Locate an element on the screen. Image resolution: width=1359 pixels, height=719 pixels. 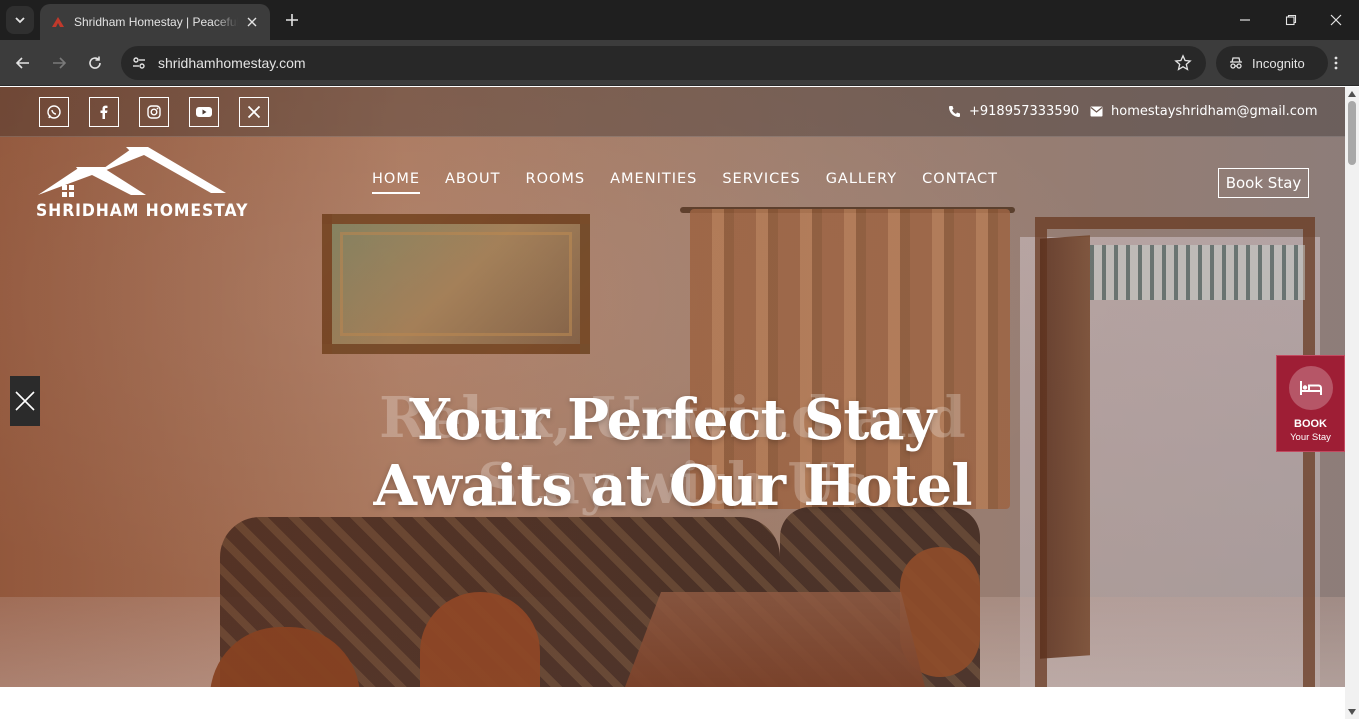
page-scrollbar is located at coordinates (1352, 403).